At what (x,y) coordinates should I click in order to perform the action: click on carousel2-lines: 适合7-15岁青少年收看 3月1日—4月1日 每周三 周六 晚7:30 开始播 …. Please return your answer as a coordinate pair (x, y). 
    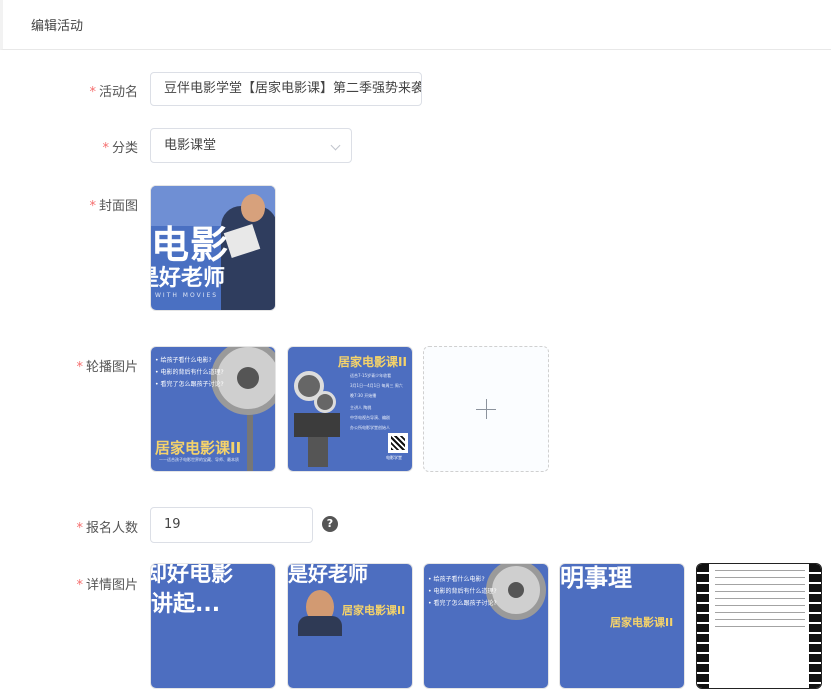
    Looking at the image, I should click on (376, 401).